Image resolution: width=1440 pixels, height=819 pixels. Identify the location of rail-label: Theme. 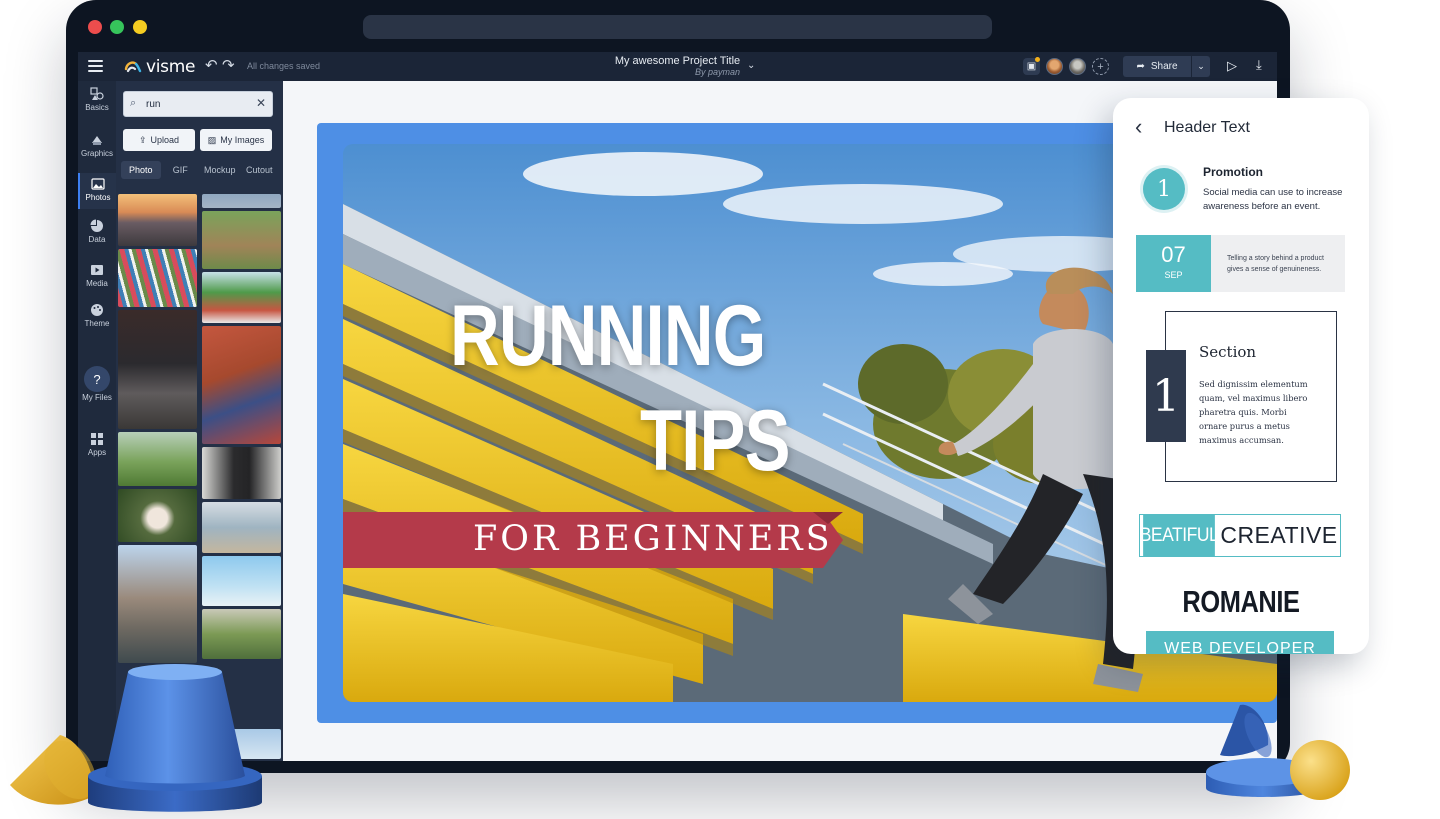
(97, 323).